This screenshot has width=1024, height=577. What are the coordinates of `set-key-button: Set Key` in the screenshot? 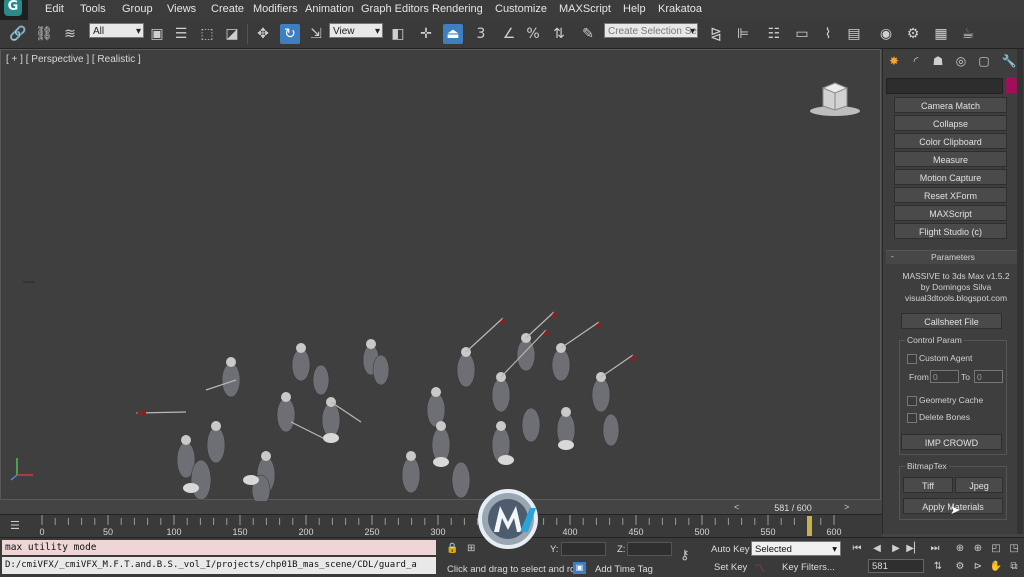 It's located at (730, 567).